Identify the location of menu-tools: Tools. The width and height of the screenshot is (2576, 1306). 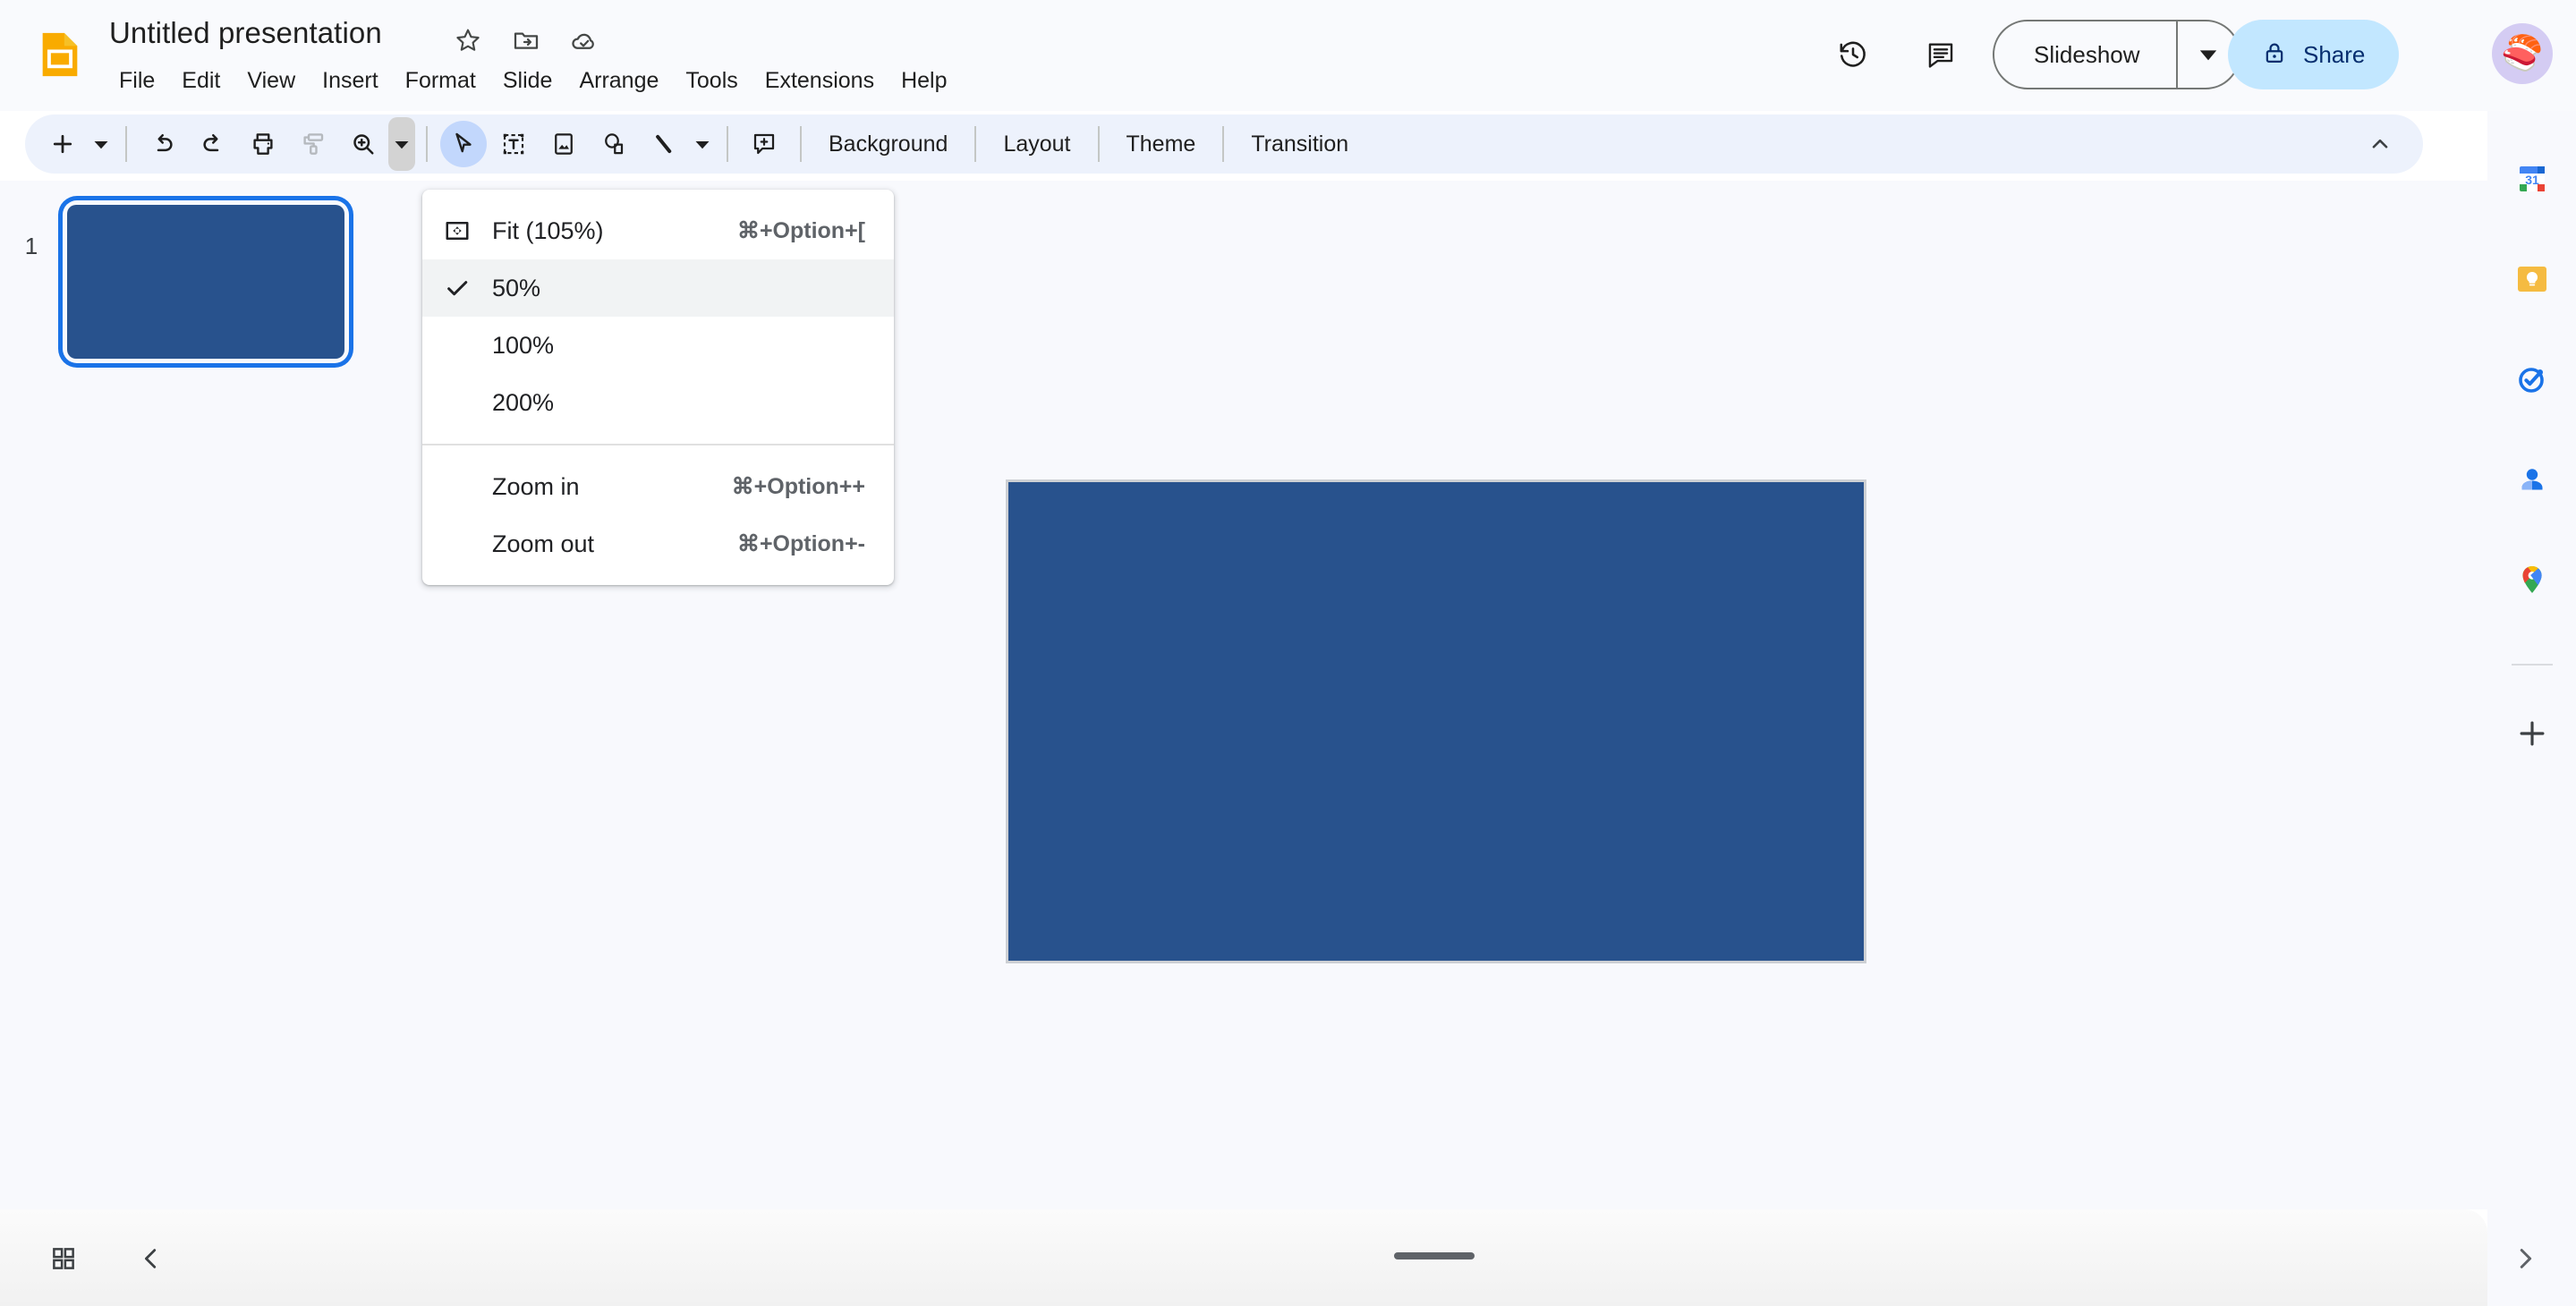
(711, 81).